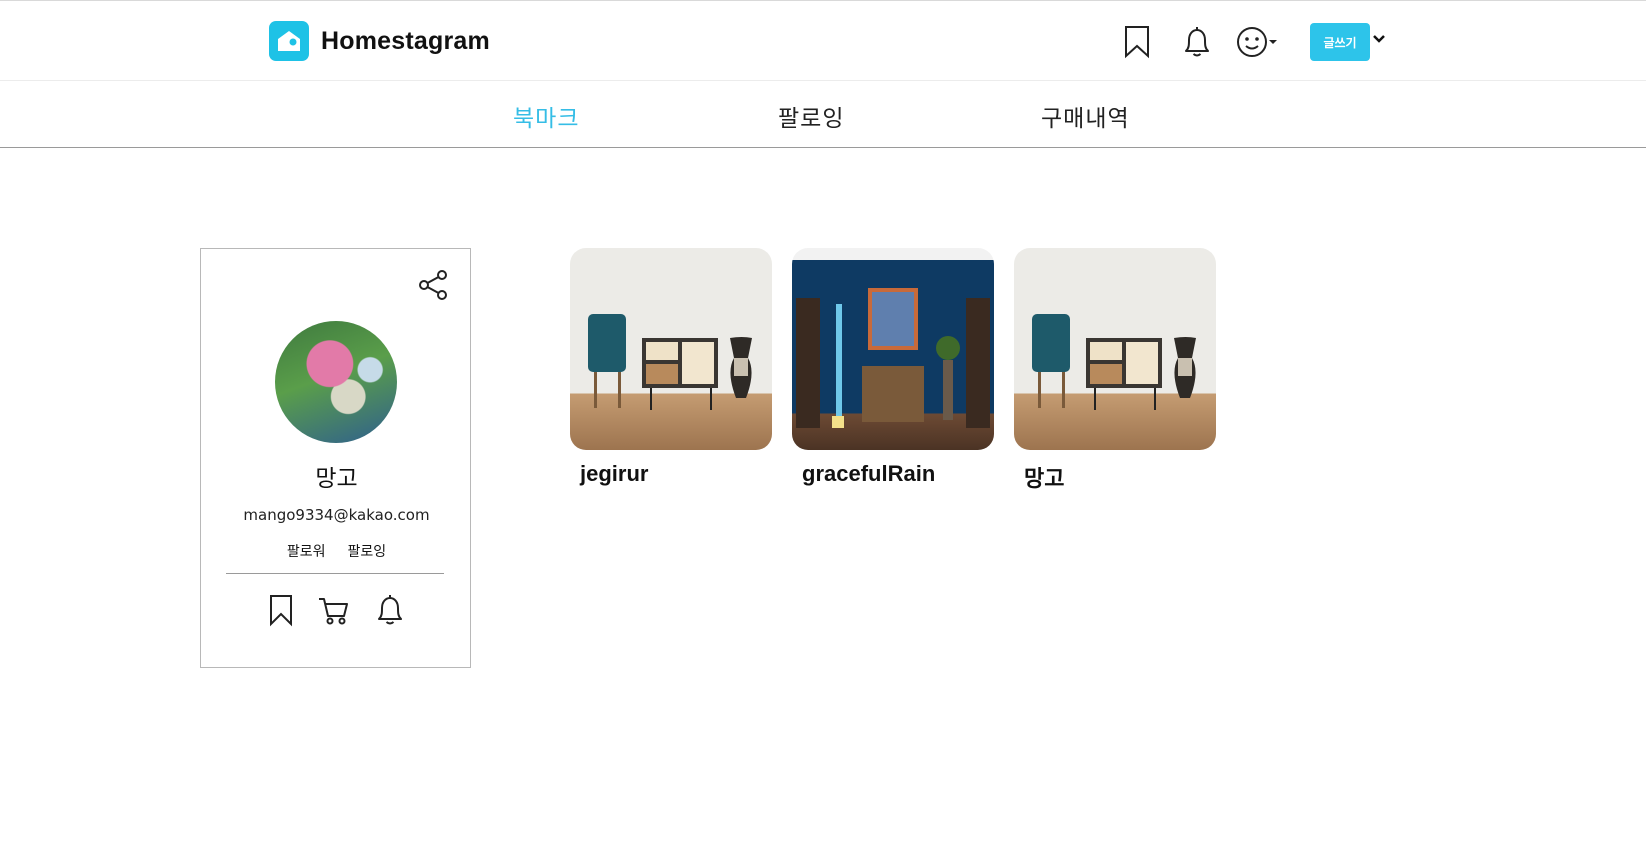 This screenshot has width=1646, height=863. What do you see at coordinates (335, 458) in the screenshot?
I see `profile-card: 망고 mango9334@kakao.com 팔로워 팔로잉` at bounding box center [335, 458].